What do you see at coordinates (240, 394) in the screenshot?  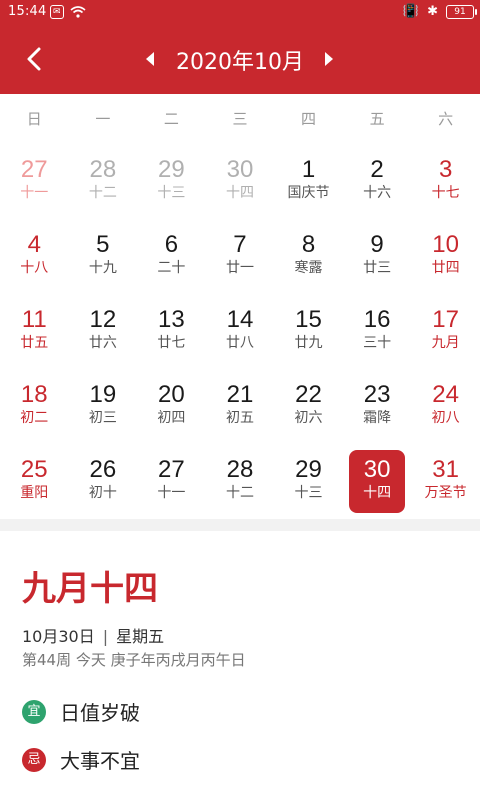 I see `day-number: 21` at bounding box center [240, 394].